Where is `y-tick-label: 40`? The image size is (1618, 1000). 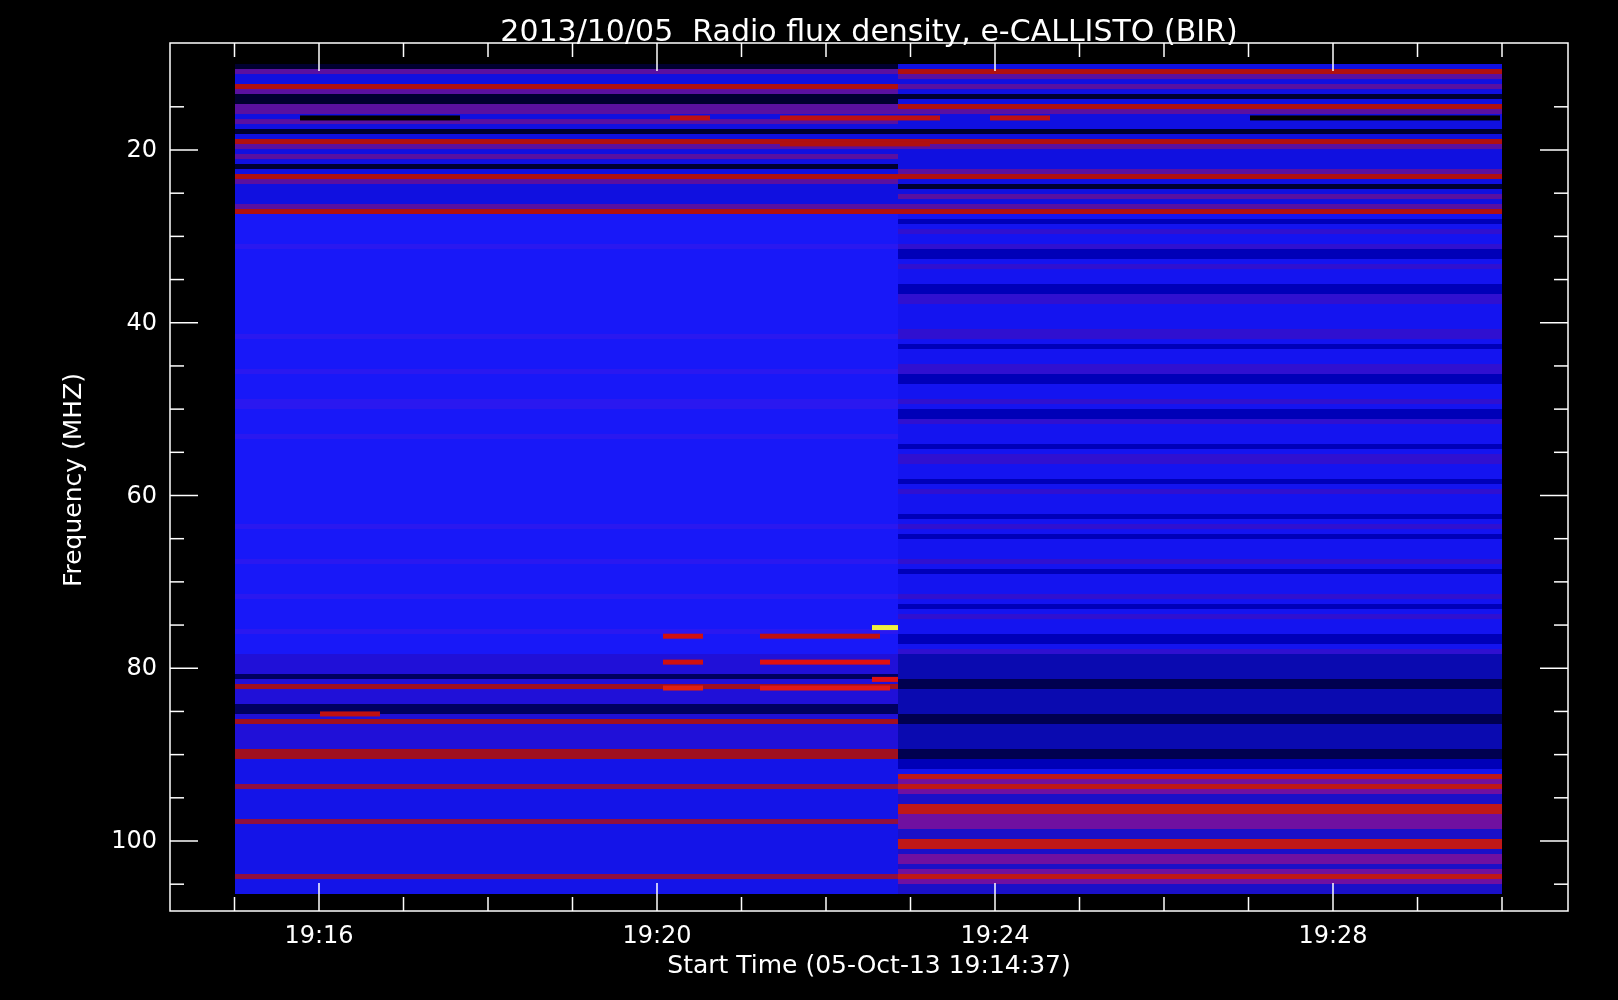 y-tick-label: 40 is located at coordinates (141, 321).